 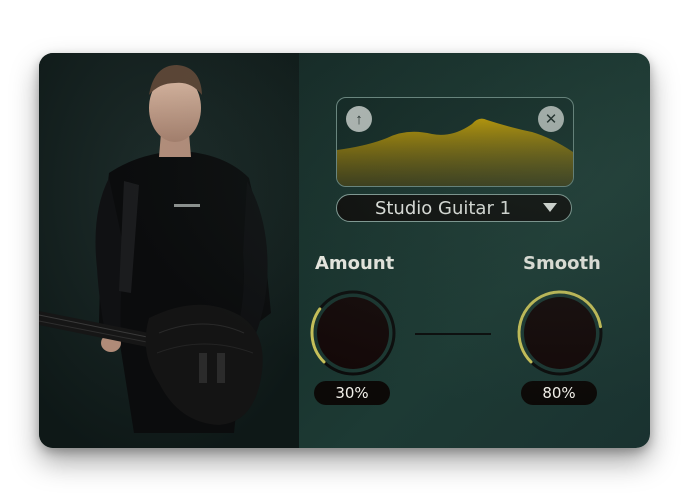 What do you see at coordinates (443, 208) in the screenshot?
I see `preset-label: Studio Guitar 1` at bounding box center [443, 208].